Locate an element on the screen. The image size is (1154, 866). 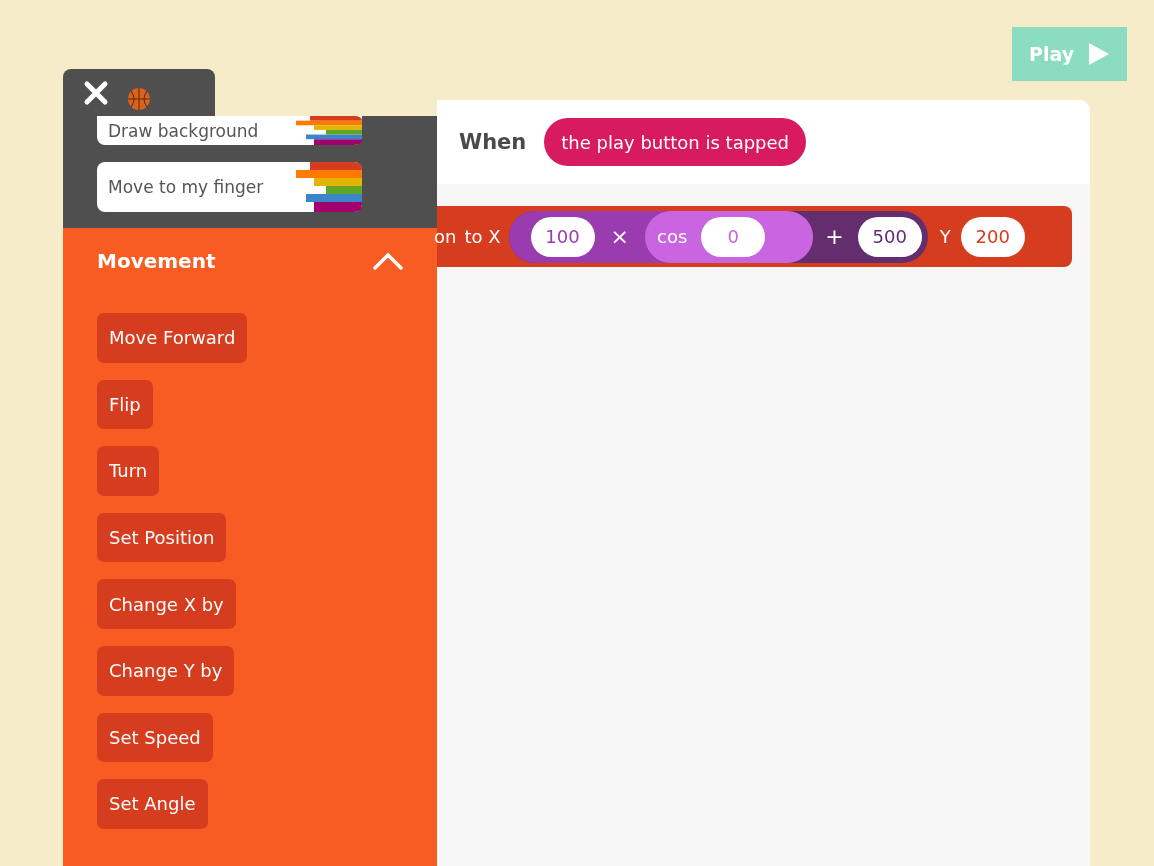
statement-label: to X is located at coordinates (482, 236).